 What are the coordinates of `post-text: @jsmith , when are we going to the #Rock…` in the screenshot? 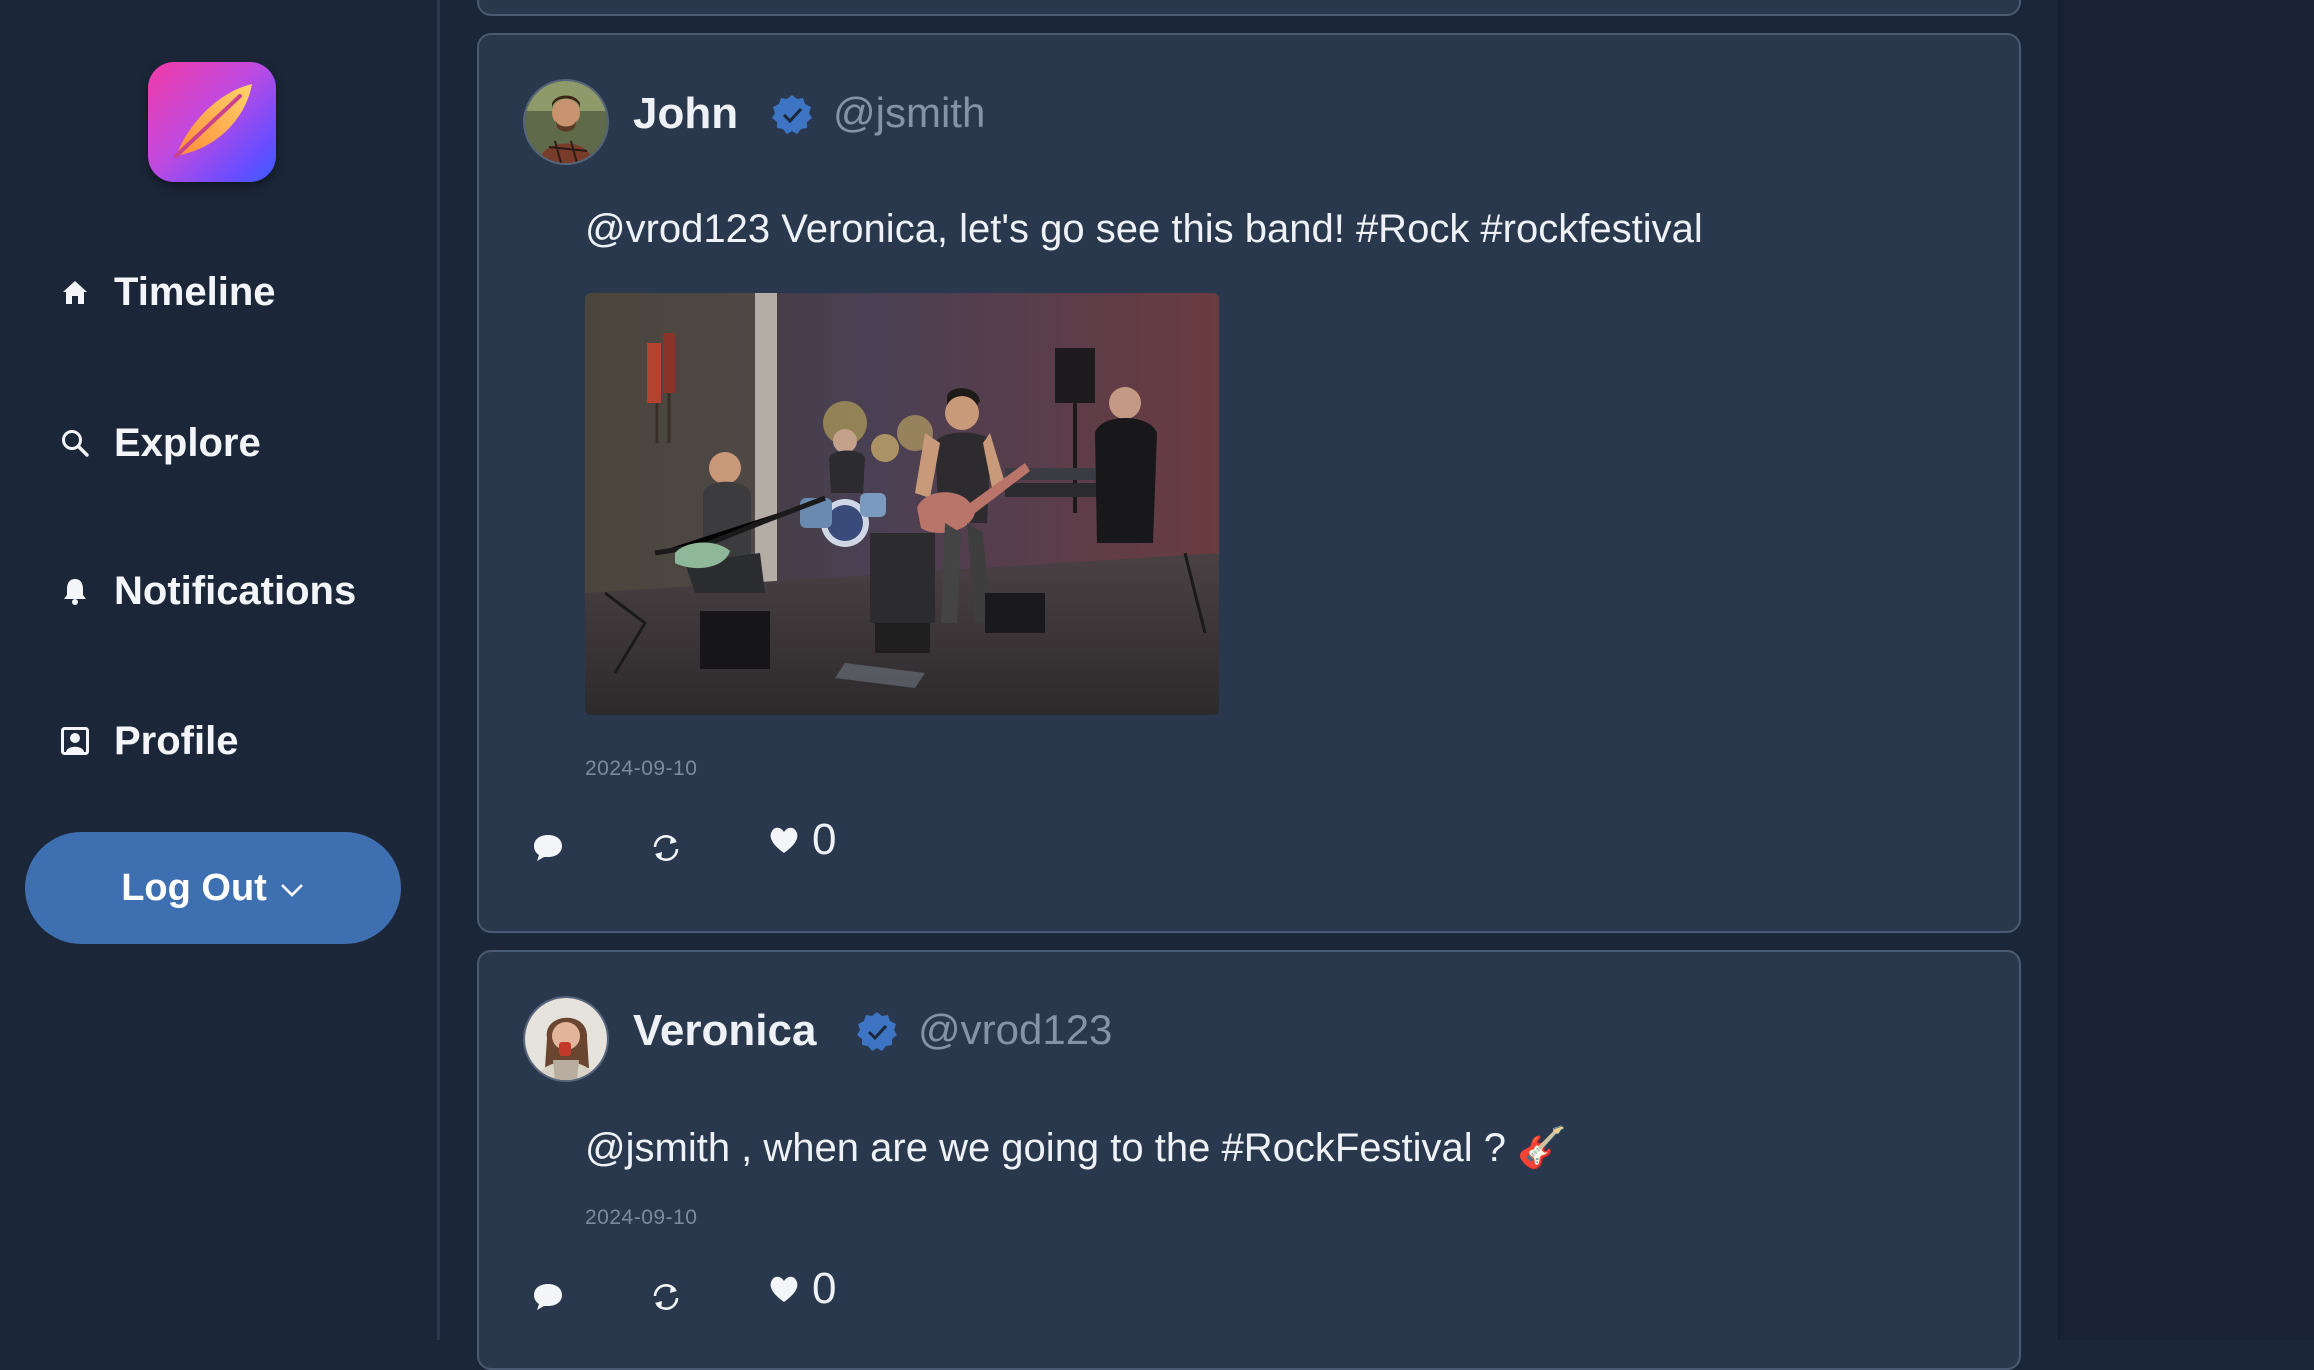 It's located at (1076, 1148).